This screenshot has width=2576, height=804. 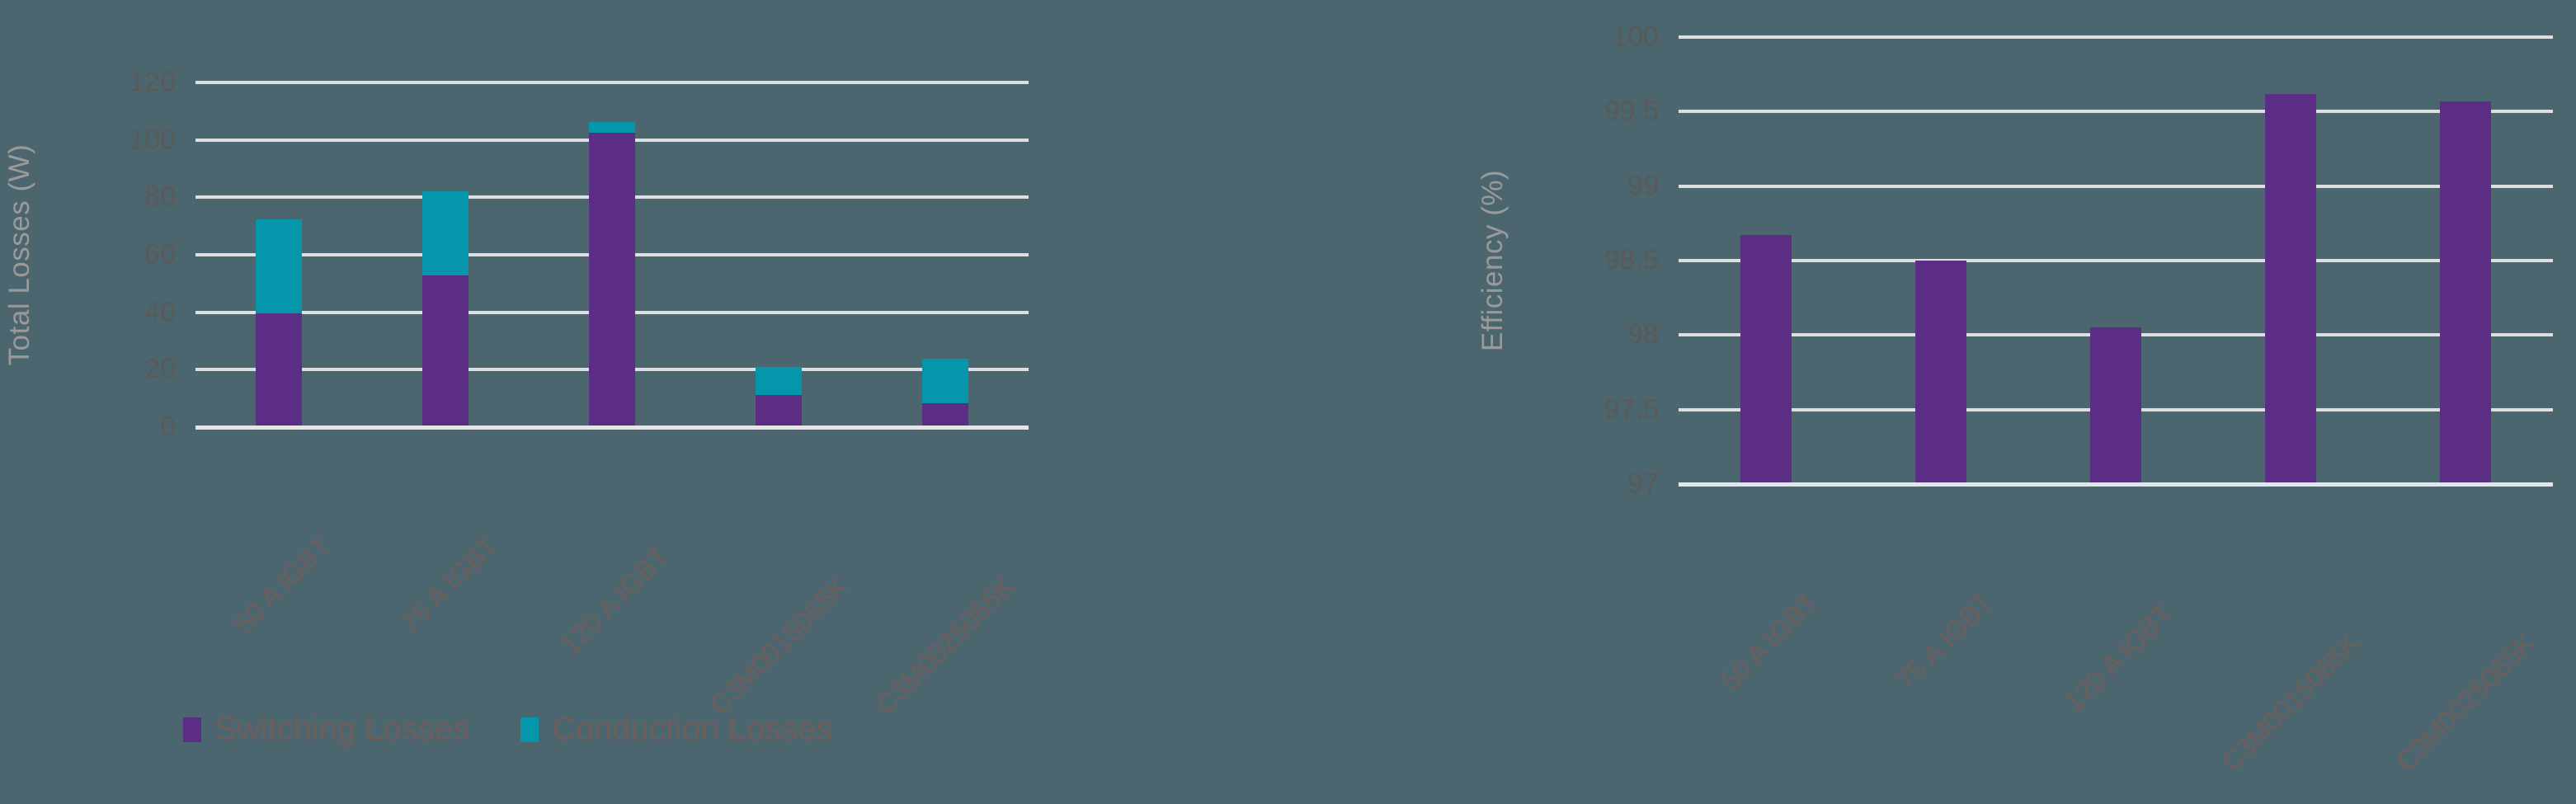 I want to click on y-tick-label: 97.5, so click(x=1631, y=409).